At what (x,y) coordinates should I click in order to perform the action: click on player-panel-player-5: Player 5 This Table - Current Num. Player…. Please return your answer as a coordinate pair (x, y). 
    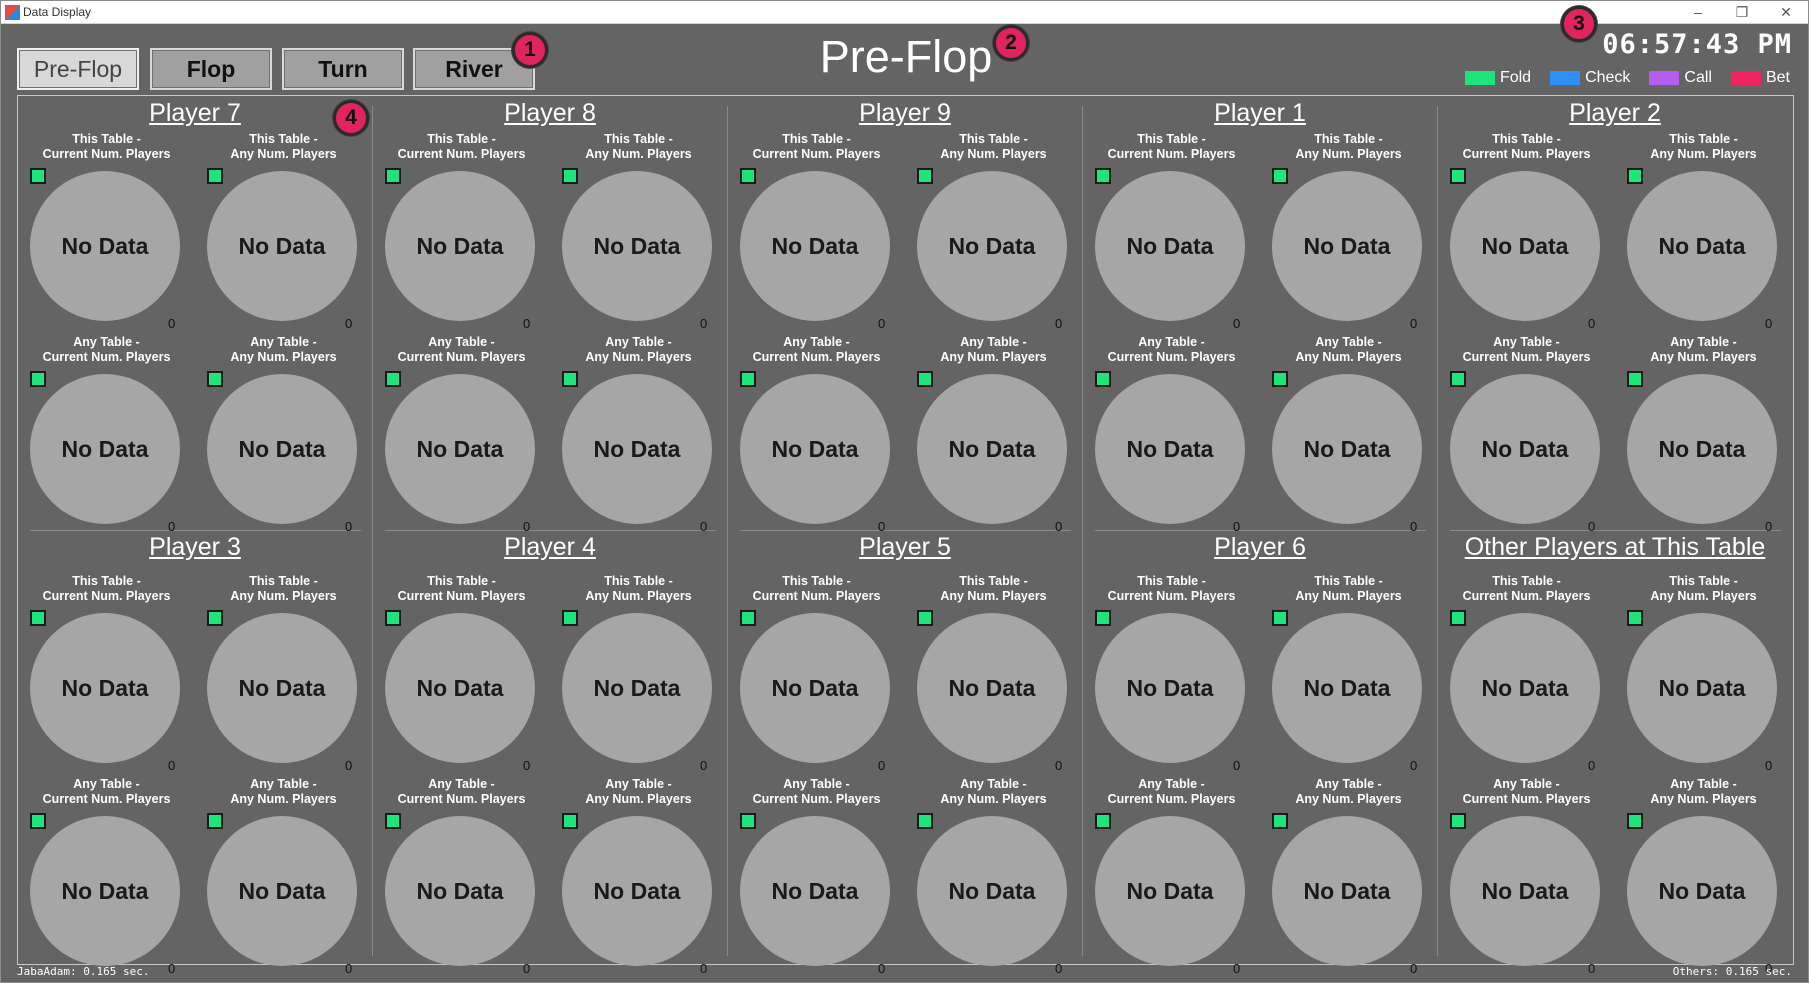
    Looking at the image, I should click on (905, 753).